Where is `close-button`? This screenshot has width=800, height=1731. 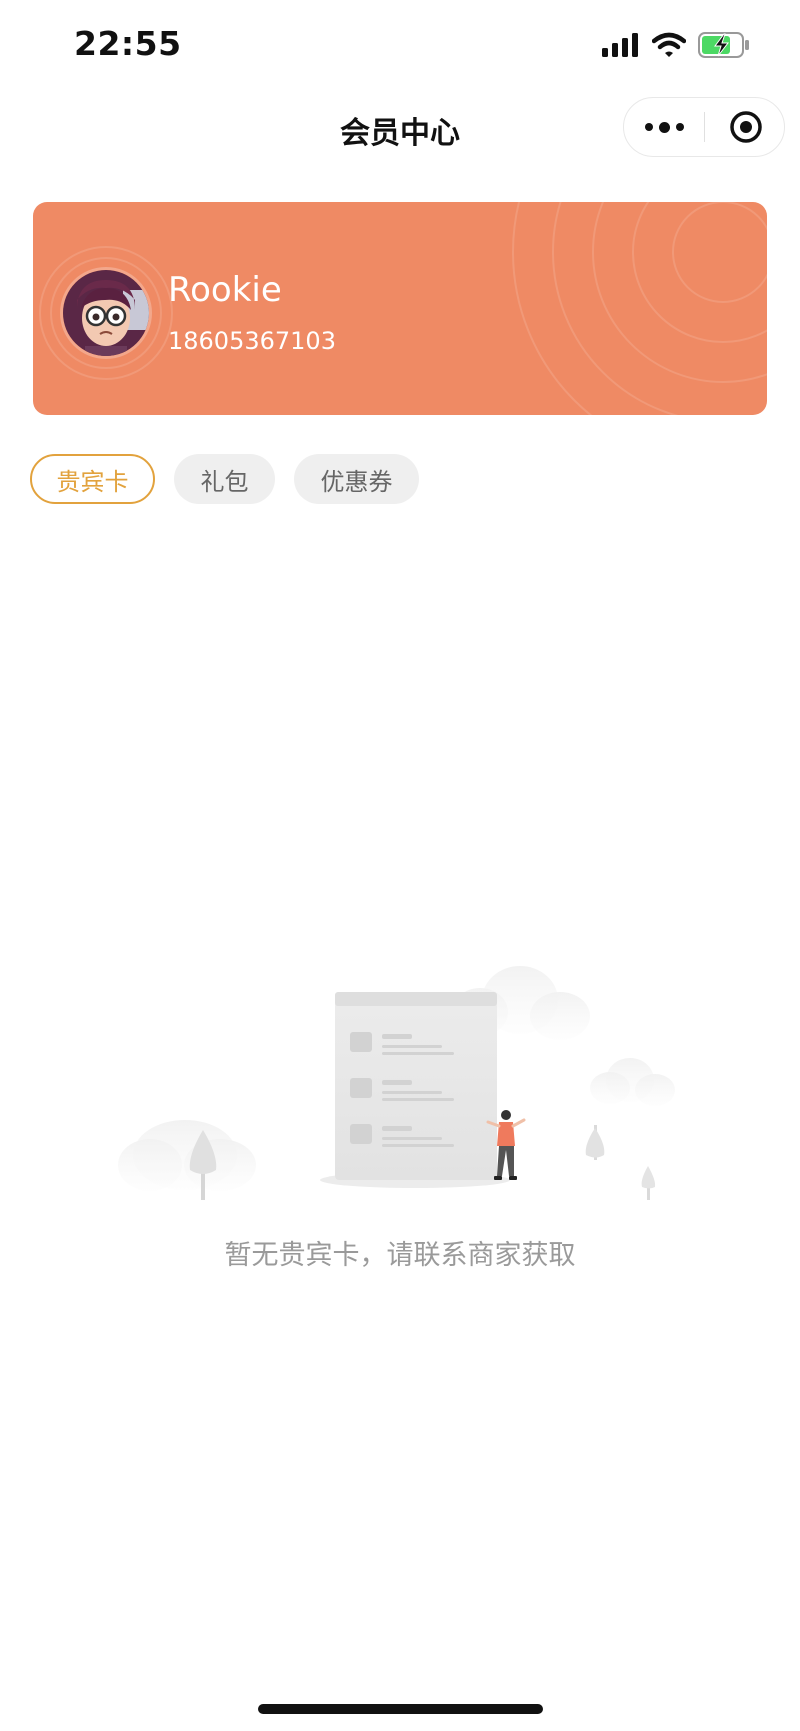 close-button is located at coordinates (745, 127).